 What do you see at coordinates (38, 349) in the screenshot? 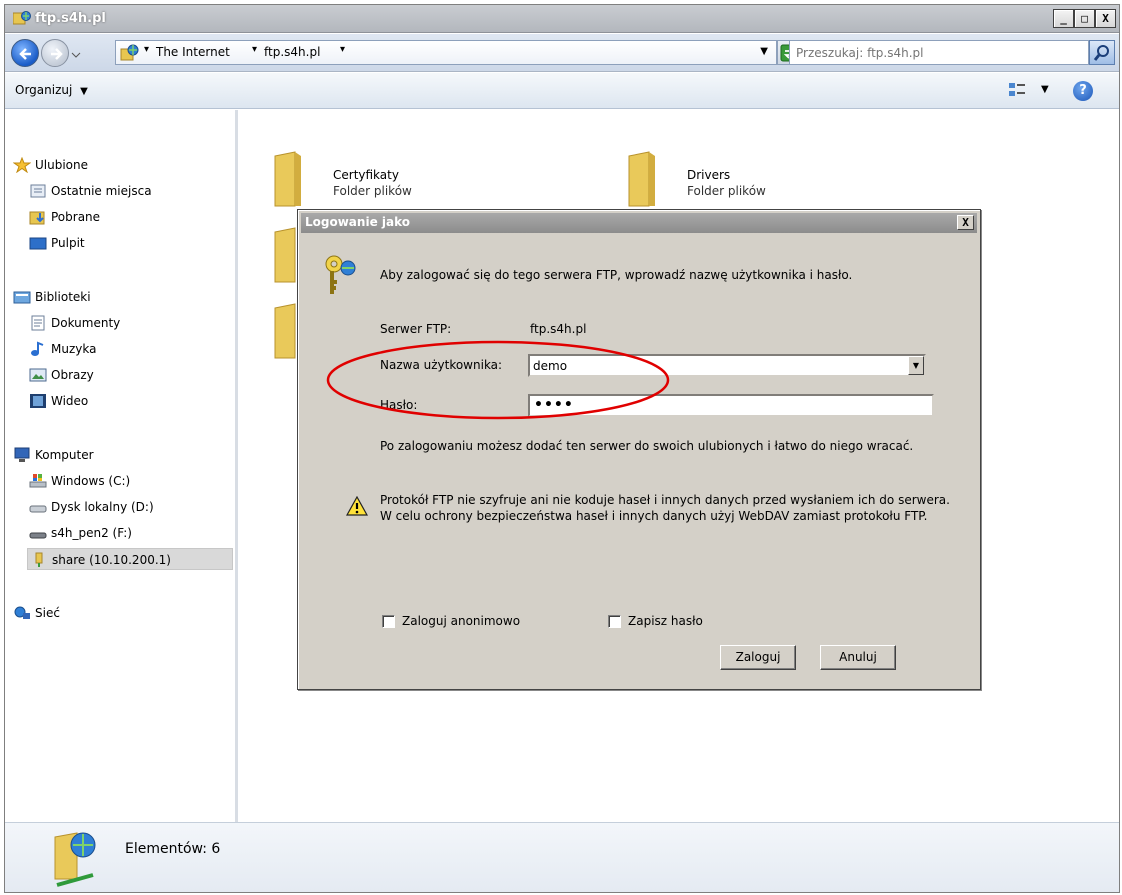
I see `music-icon` at bounding box center [38, 349].